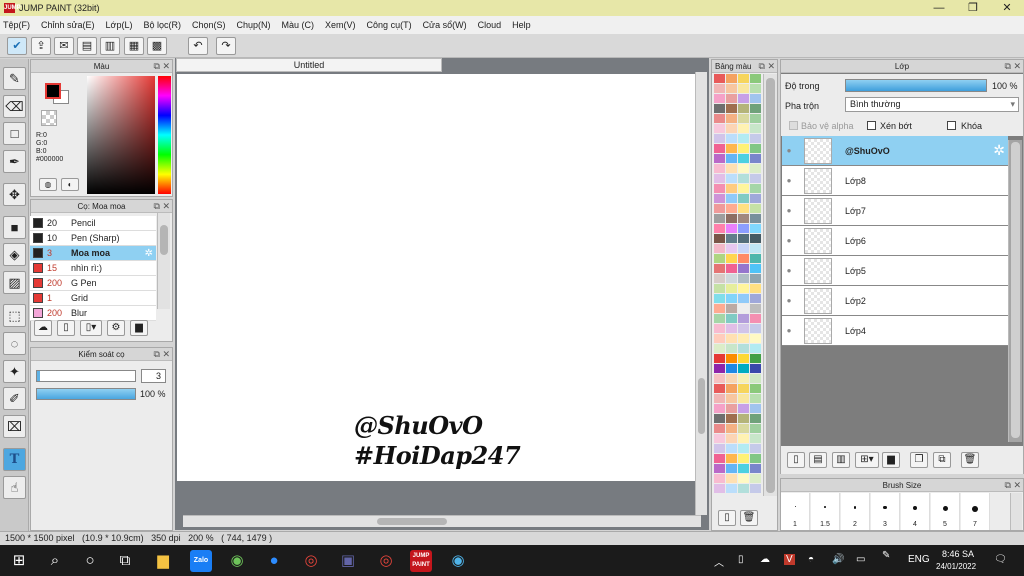 The height and width of the screenshot is (576, 1024). Describe the element at coordinates (891, 460) in the screenshot. I see `new-folder-icon: ▆` at that location.